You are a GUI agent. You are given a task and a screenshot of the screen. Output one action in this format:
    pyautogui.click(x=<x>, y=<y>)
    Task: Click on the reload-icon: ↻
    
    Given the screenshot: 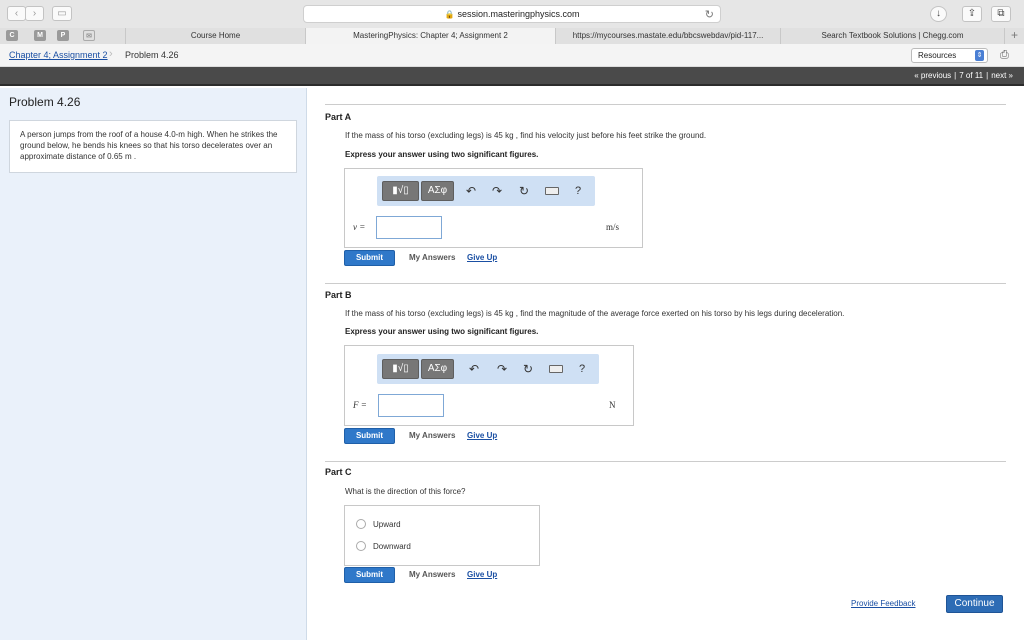 What is the action you would take?
    pyautogui.click(x=709, y=15)
    